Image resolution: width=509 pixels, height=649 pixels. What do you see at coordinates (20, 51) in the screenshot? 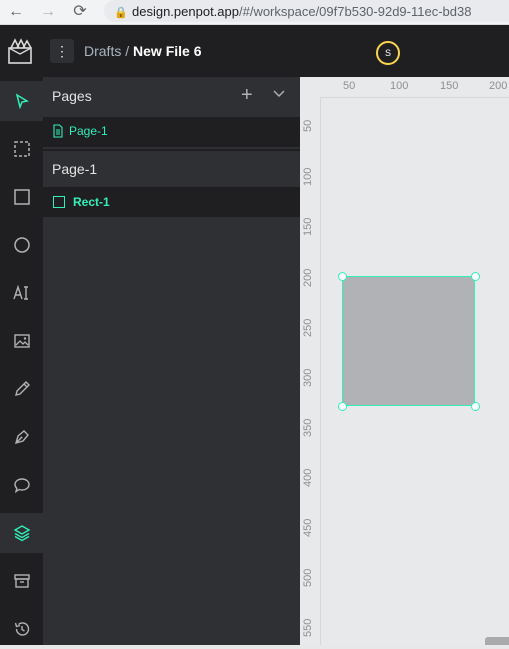
I see `penpot-logo-icon` at bounding box center [20, 51].